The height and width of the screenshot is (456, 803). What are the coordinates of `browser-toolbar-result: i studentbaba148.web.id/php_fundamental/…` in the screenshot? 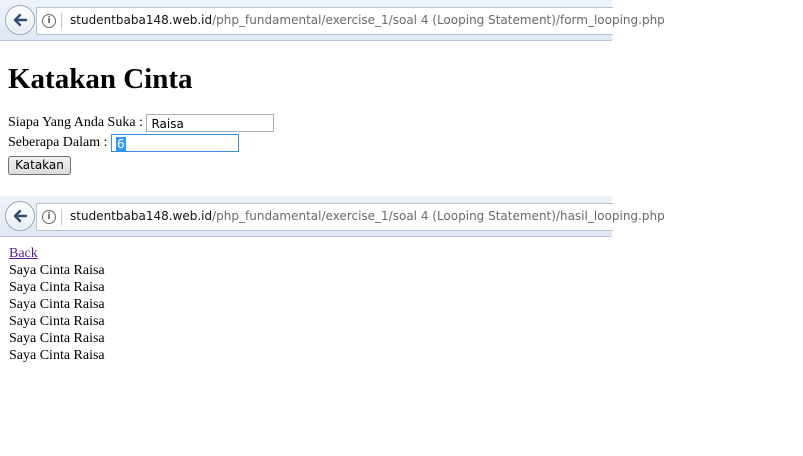 It's located at (332, 216).